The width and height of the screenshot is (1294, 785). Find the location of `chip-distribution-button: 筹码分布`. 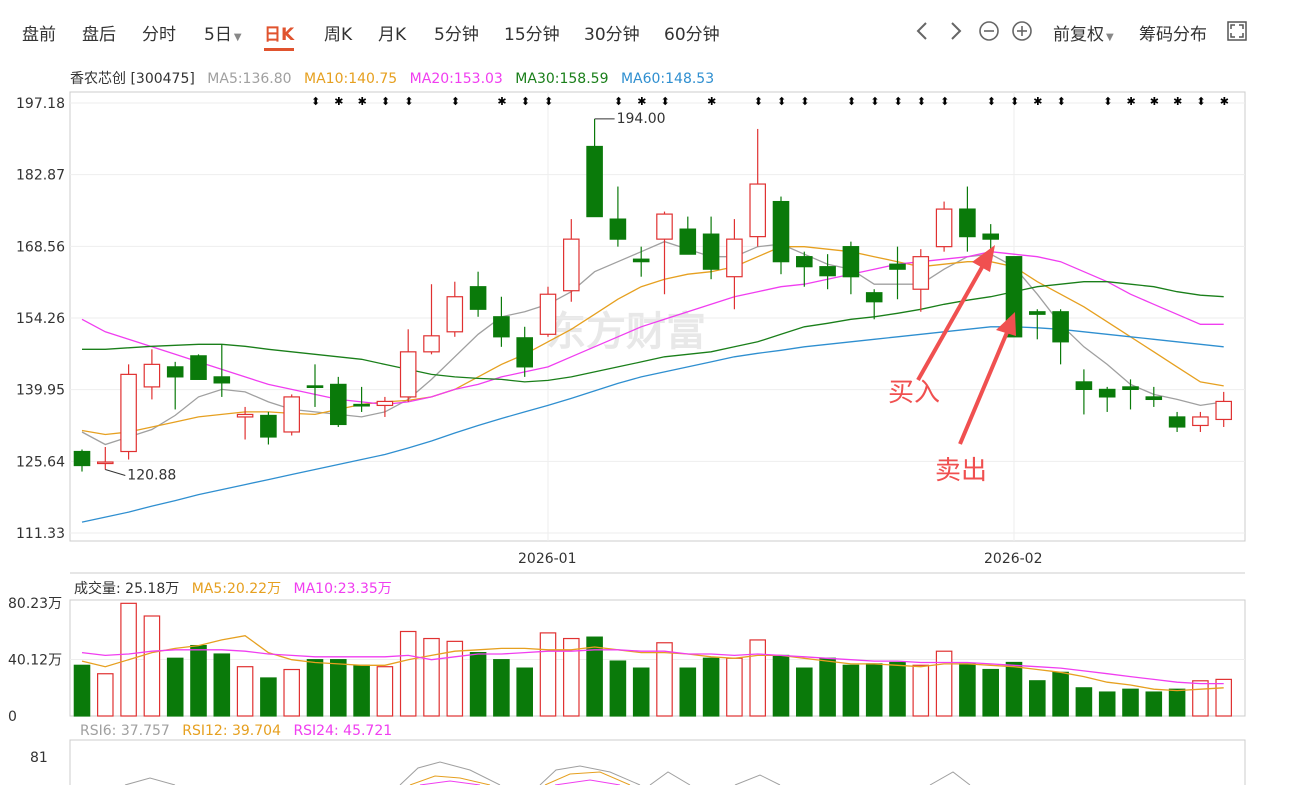

chip-distribution-button: 筹码分布 is located at coordinates (1173, 32).